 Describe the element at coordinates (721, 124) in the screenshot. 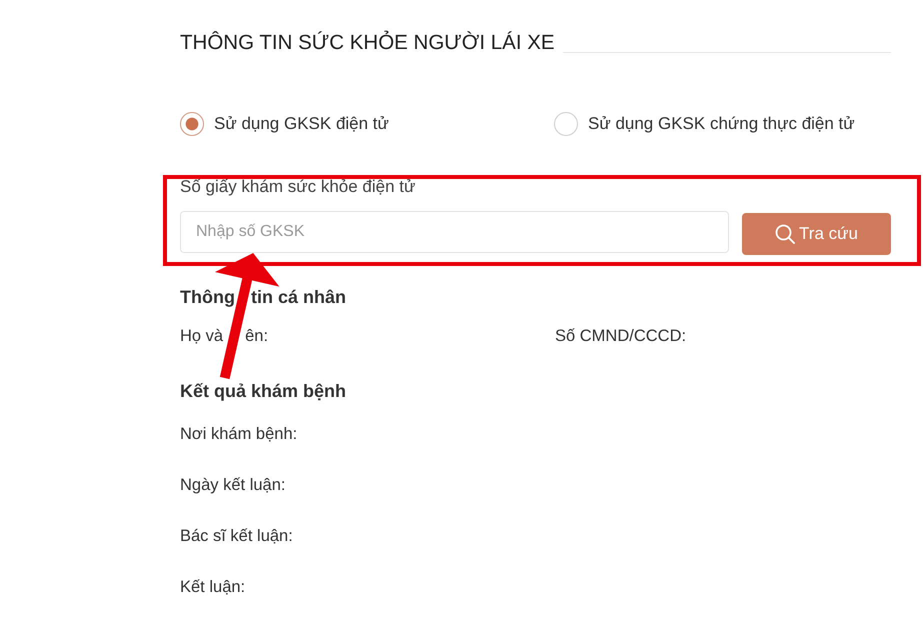

I see `radio-label: Sử dụng GKSK chứng thực điện tử` at that location.